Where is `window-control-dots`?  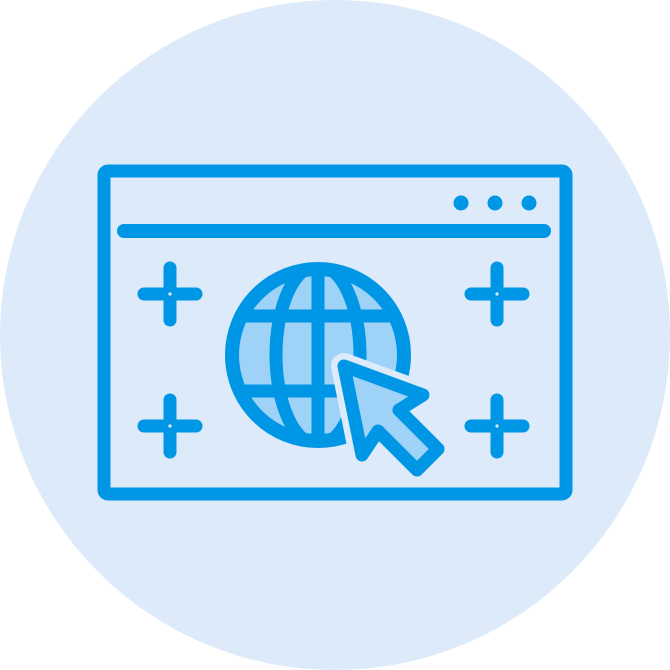 window-control-dots is located at coordinates (495, 203).